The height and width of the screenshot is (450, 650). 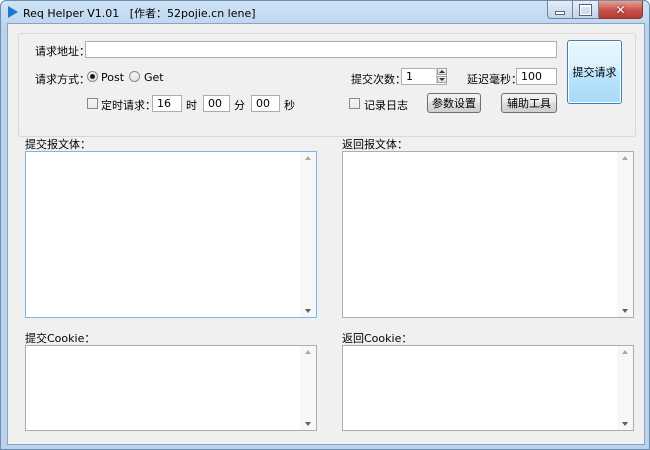 I want to click on submit-body-scrollbar, so click(x=308, y=234).